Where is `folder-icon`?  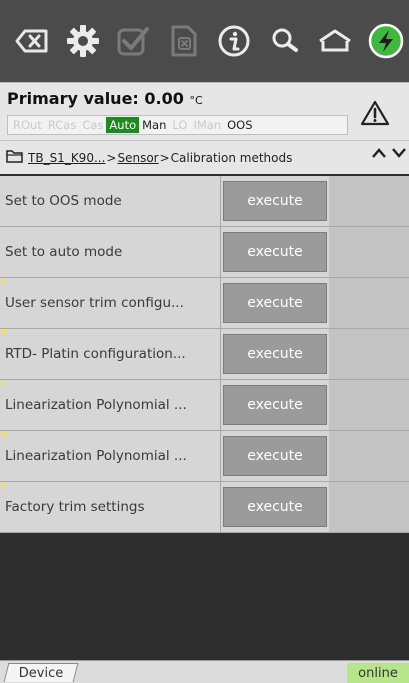 folder-icon is located at coordinates (15, 157).